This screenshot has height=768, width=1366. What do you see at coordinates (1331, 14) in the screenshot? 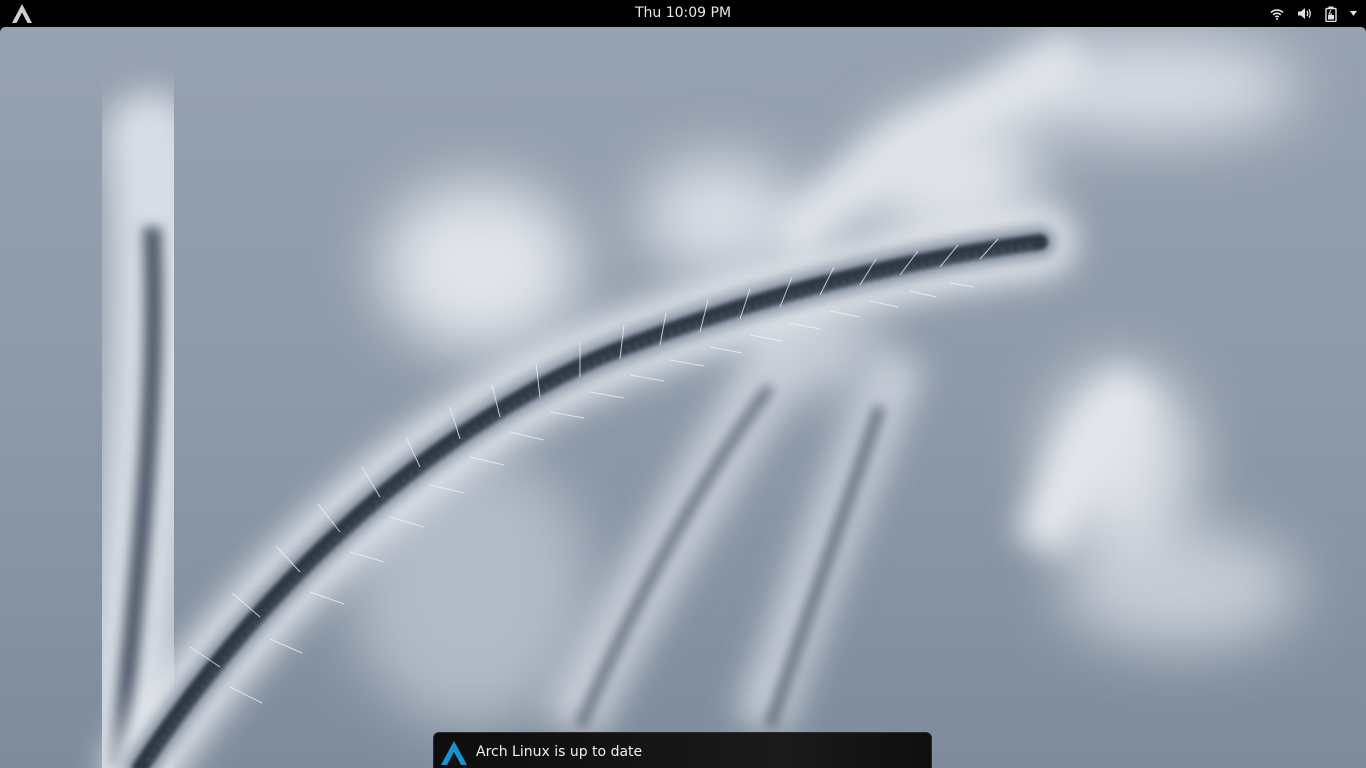
I see `battery-icon` at bounding box center [1331, 14].